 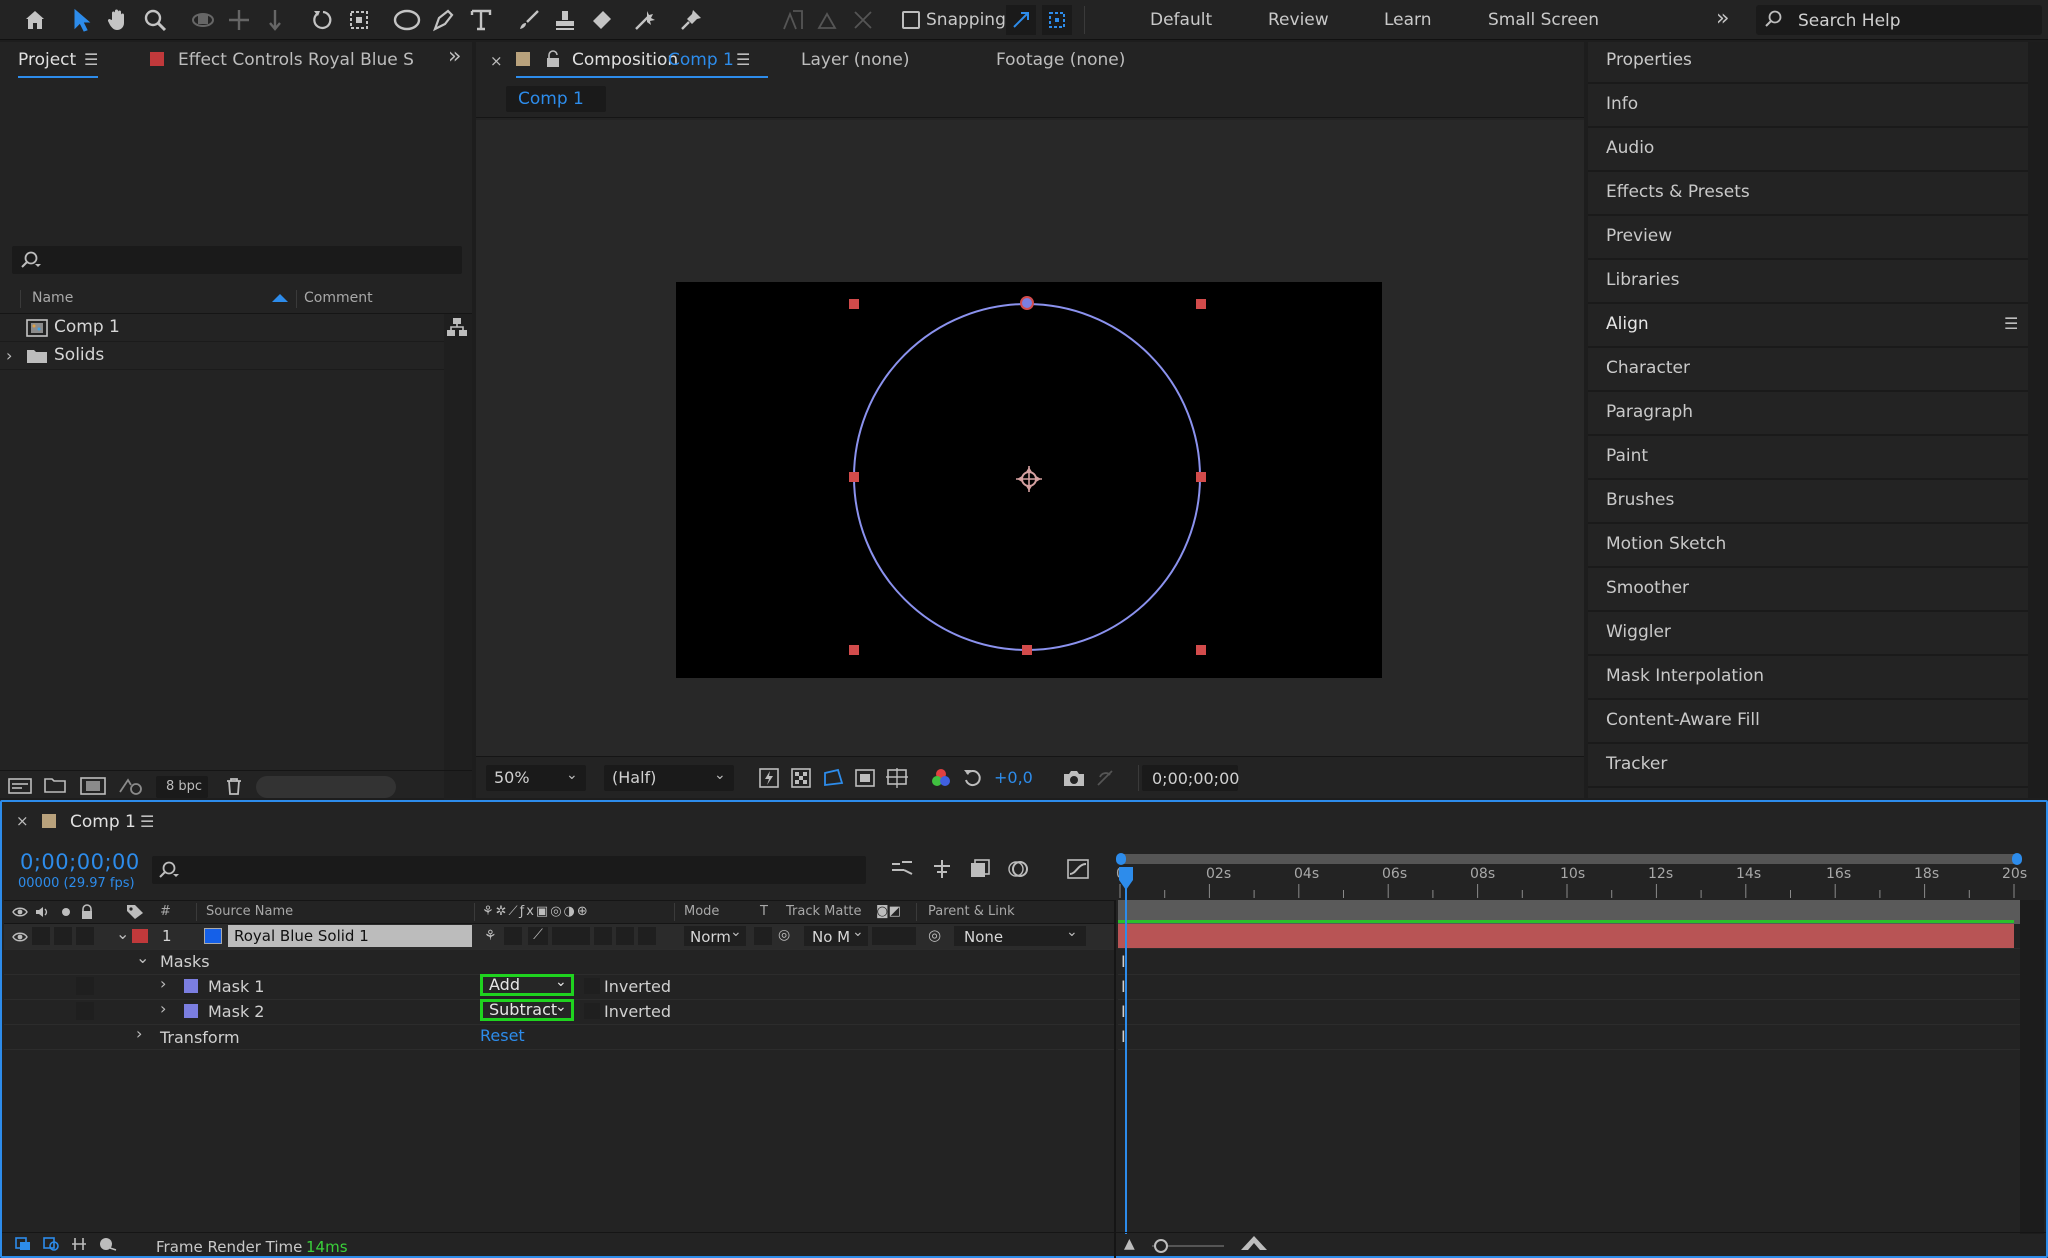 What do you see at coordinates (801, 780) in the screenshot?
I see `transparency-grid-icon` at bounding box center [801, 780].